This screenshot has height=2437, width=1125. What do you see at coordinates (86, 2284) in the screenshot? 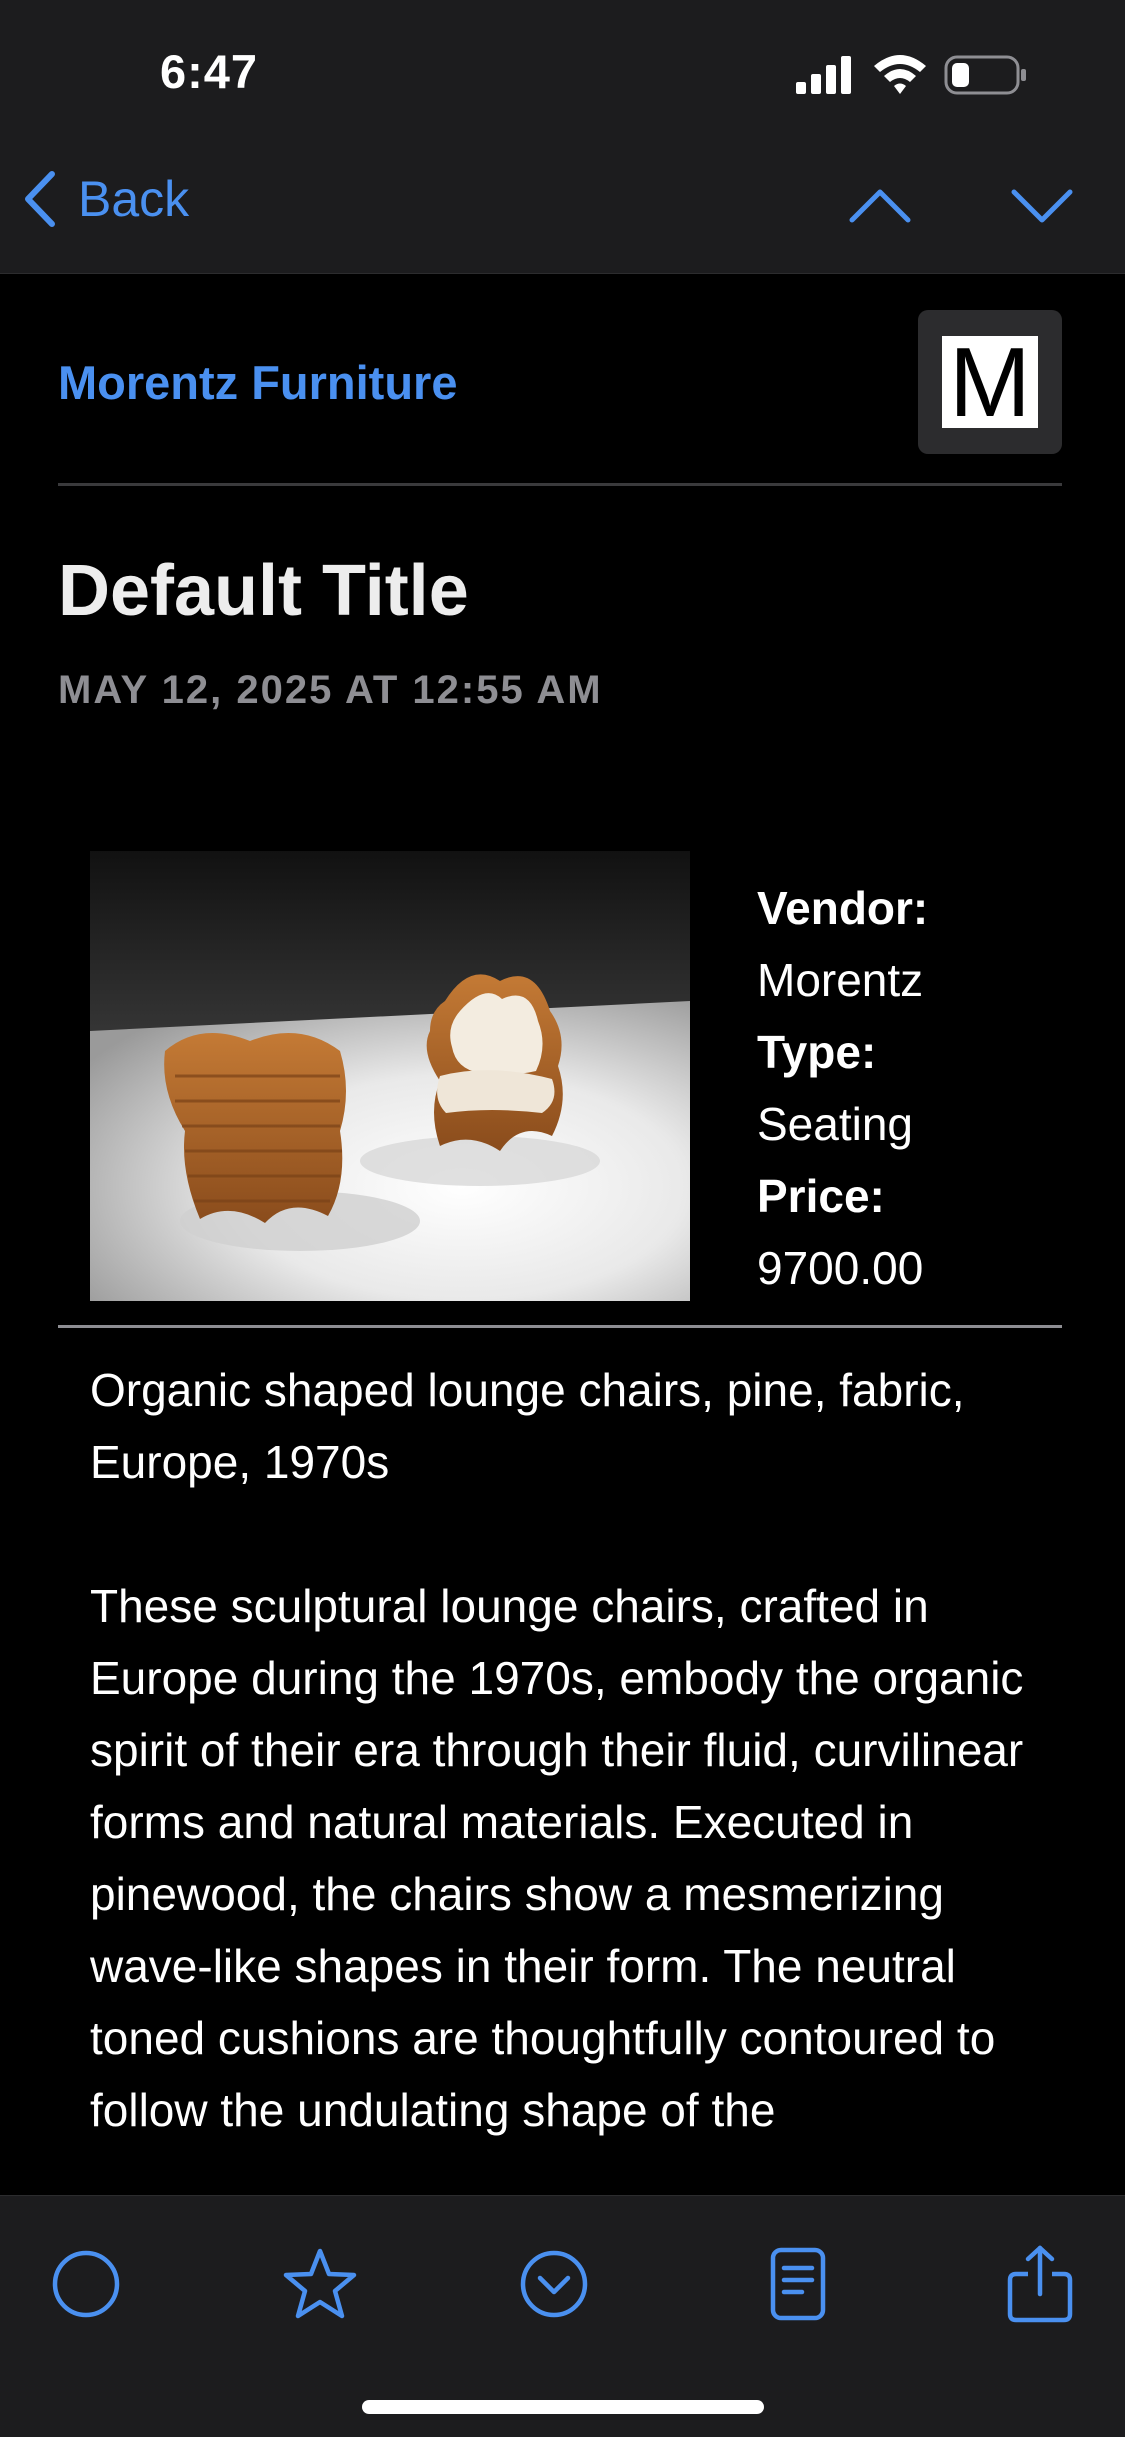
I see `circle-icon` at bounding box center [86, 2284].